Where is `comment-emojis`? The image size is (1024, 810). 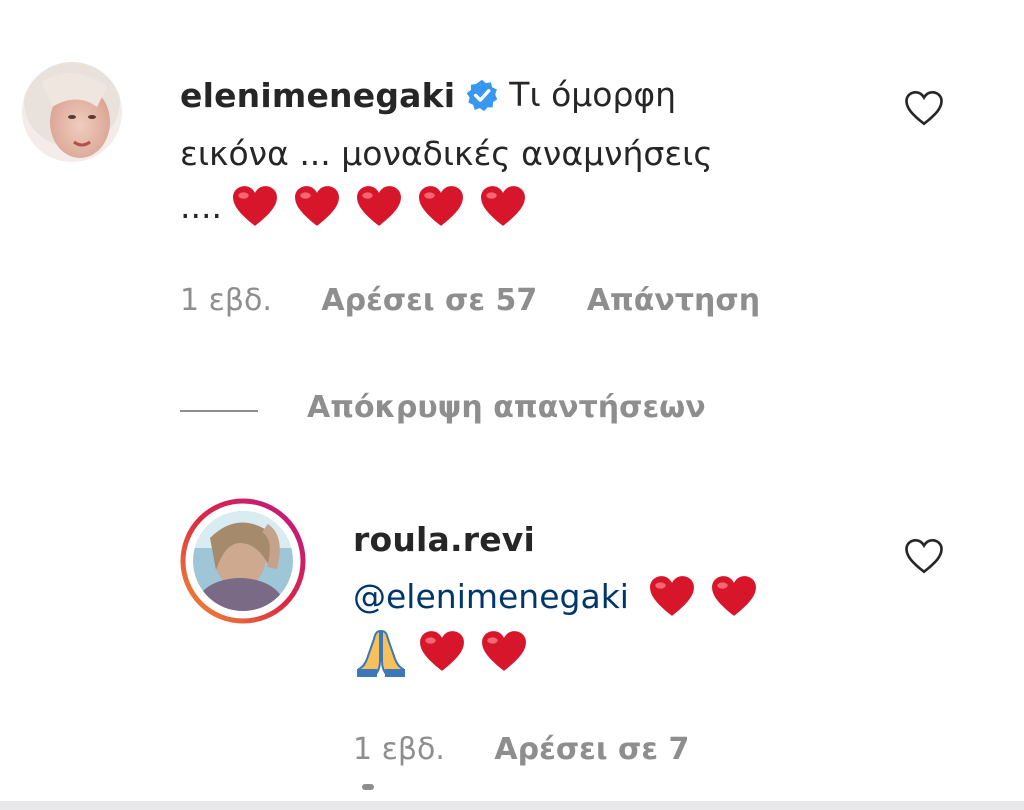
comment-emojis is located at coordinates (377, 207).